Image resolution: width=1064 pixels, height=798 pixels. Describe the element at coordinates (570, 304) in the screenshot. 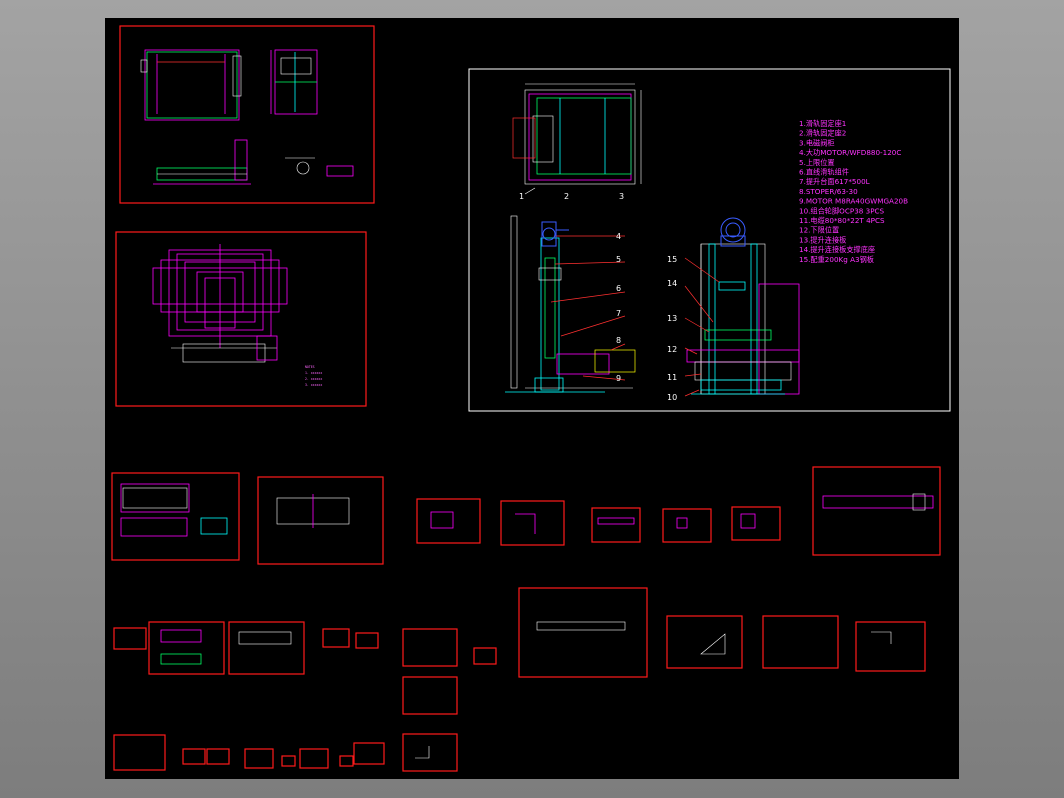

I see `assembly-side-view` at that location.